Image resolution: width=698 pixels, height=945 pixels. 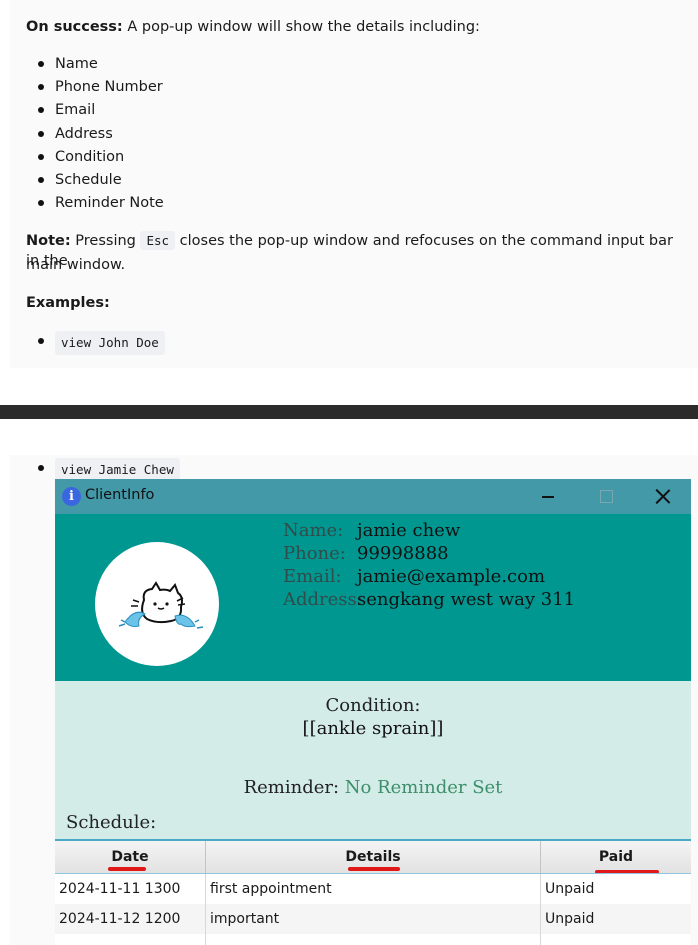 What do you see at coordinates (616, 857) in the screenshot?
I see `column-header-paid: Paid` at bounding box center [616, 857].